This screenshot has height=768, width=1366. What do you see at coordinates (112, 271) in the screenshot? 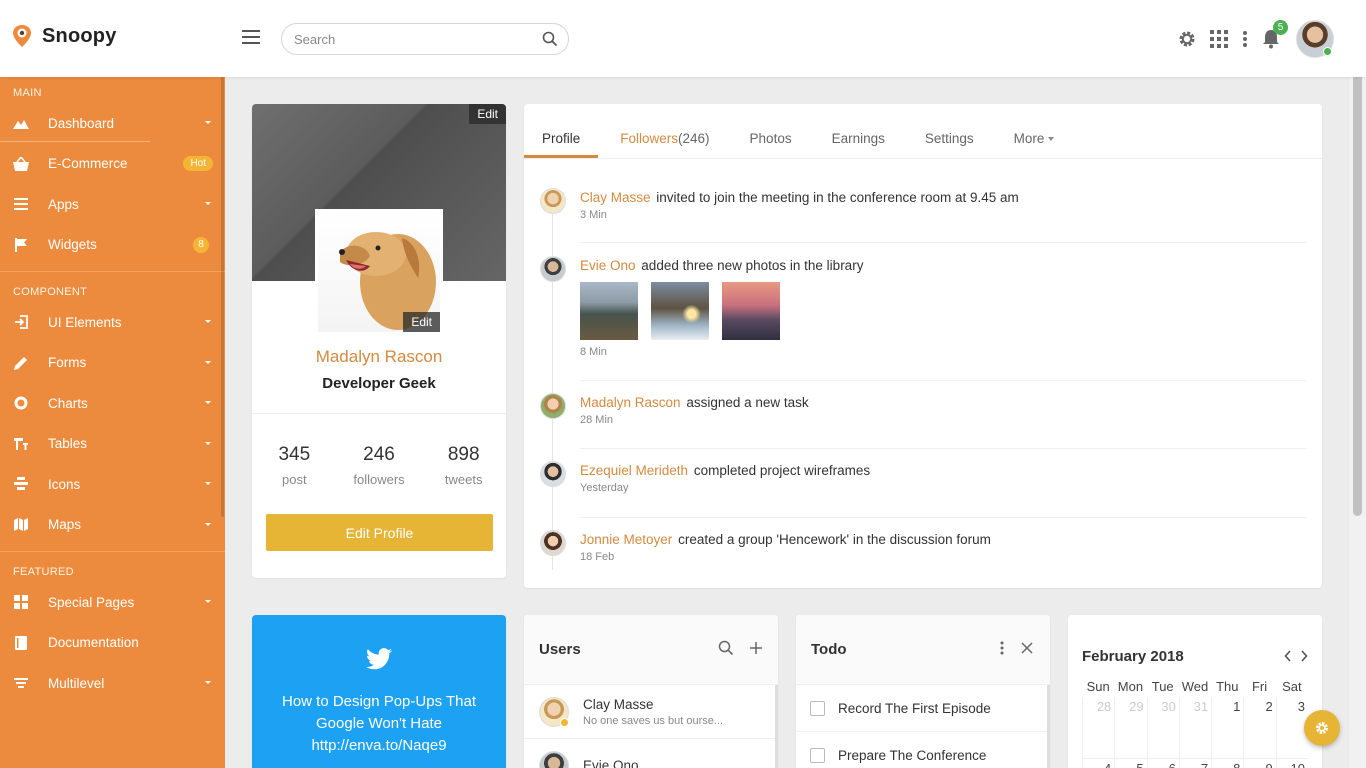
I see `sidebar-divider` at bounding box center [112, 271].